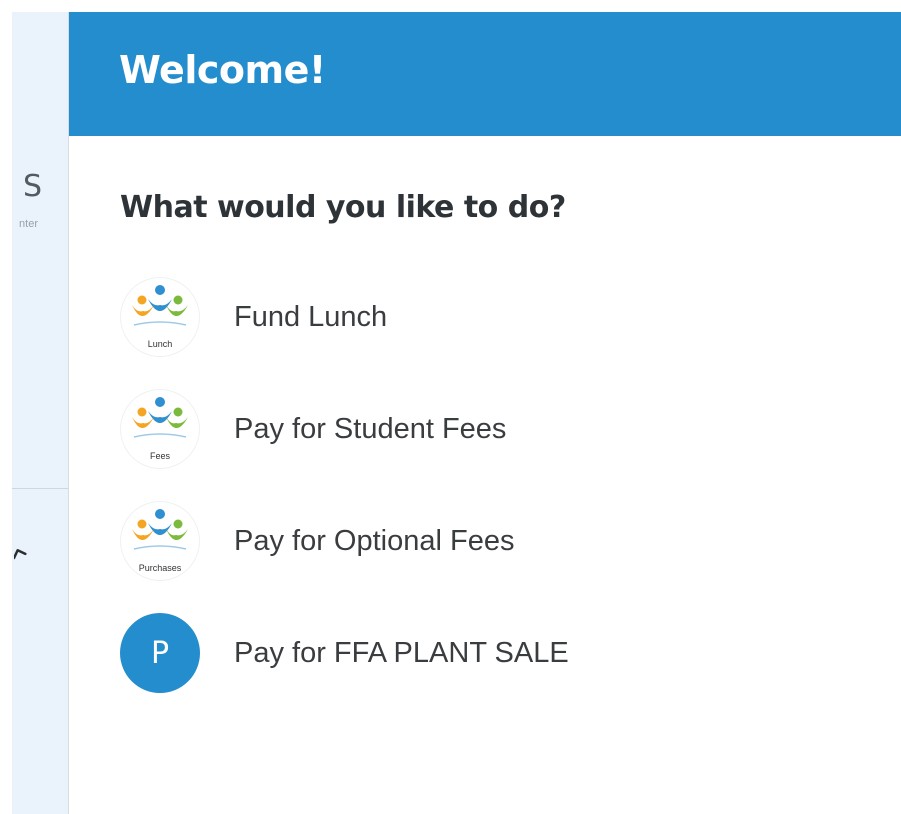 Image resolution: width=901 pixels, height=814 pixels. What do you see at coordinates (343, 207) in the screenshot?
I see `action-prompt: What would you like to do?` at bounding box center [343, 207].